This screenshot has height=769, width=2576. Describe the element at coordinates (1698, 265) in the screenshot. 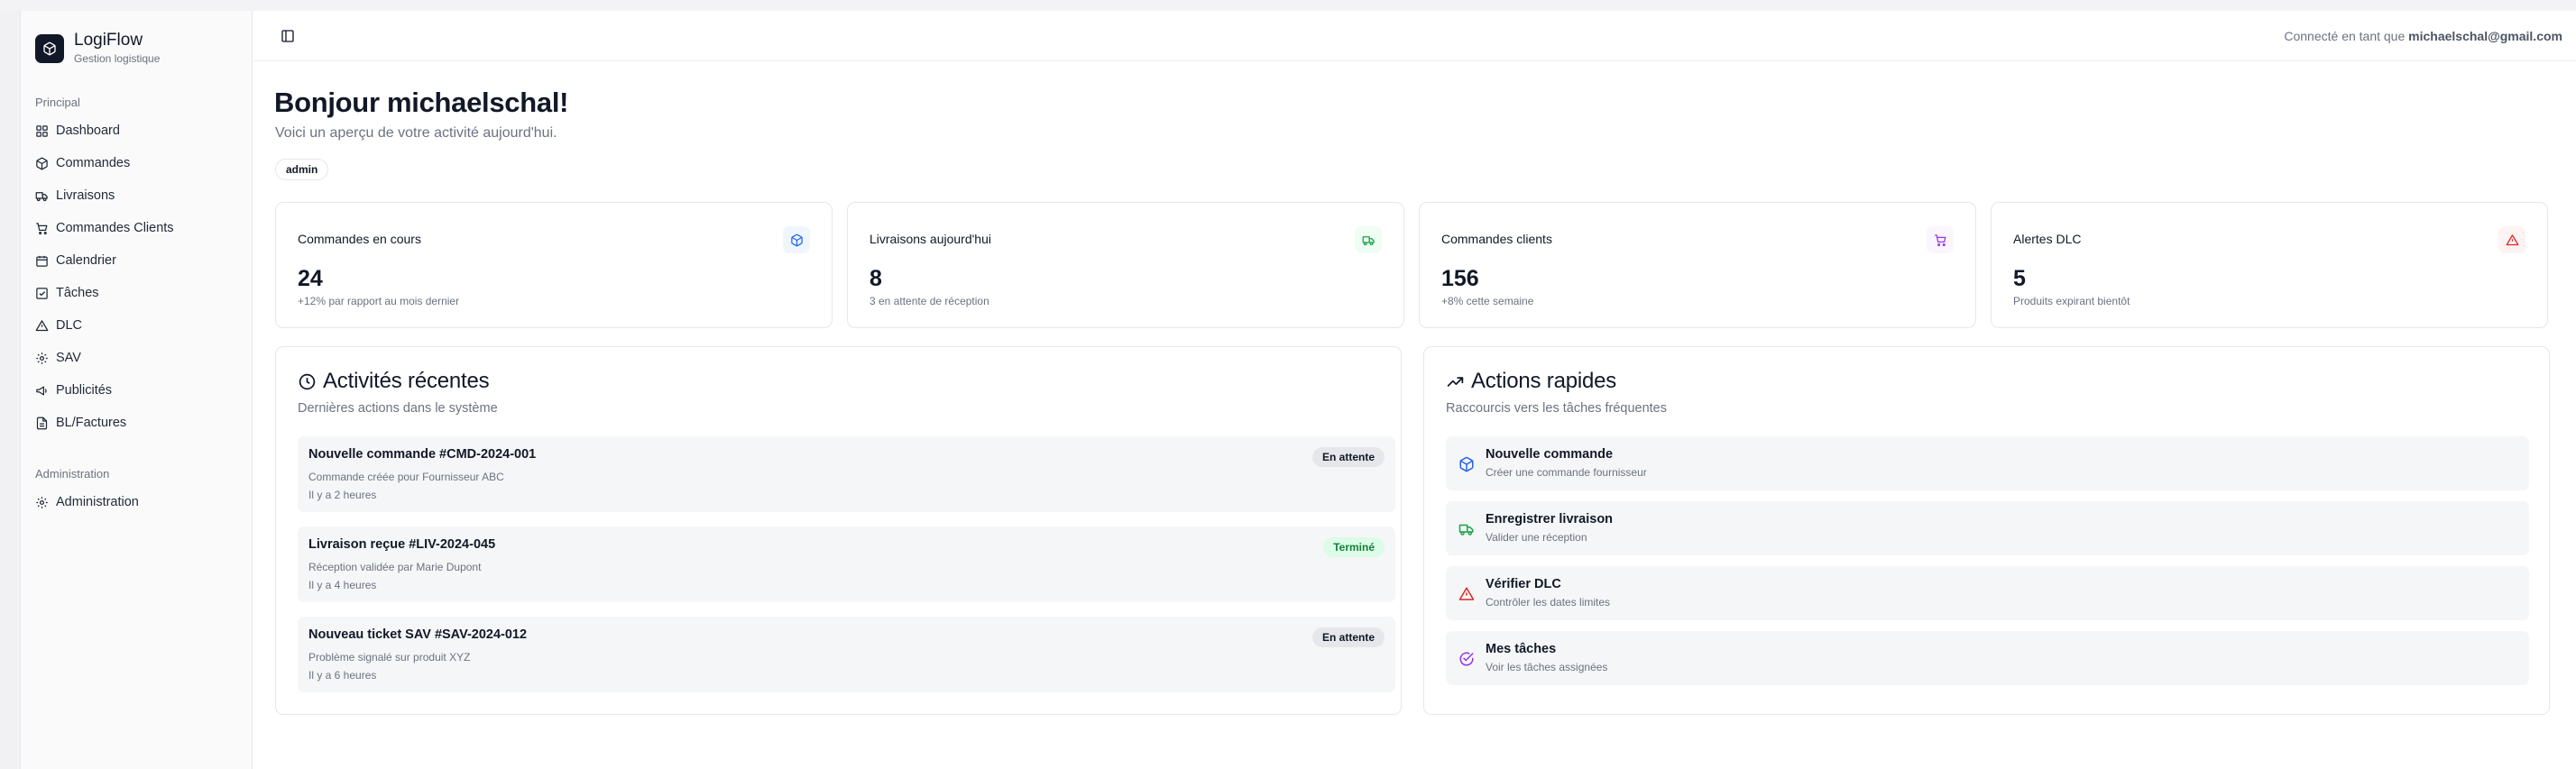

I see `stat-card-commandes-clients: Commandes clients 156 +8% cette semaine` at that location.